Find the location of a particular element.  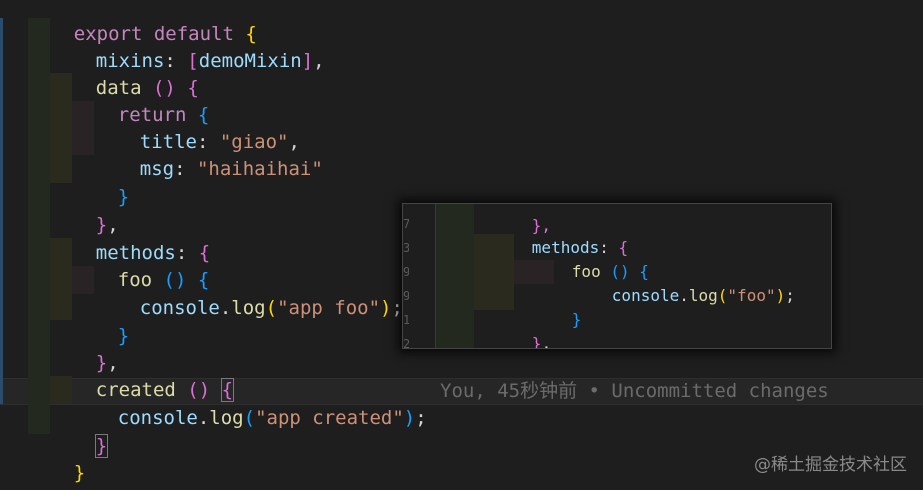

string: "app created" is located at coordinates (329, 418).